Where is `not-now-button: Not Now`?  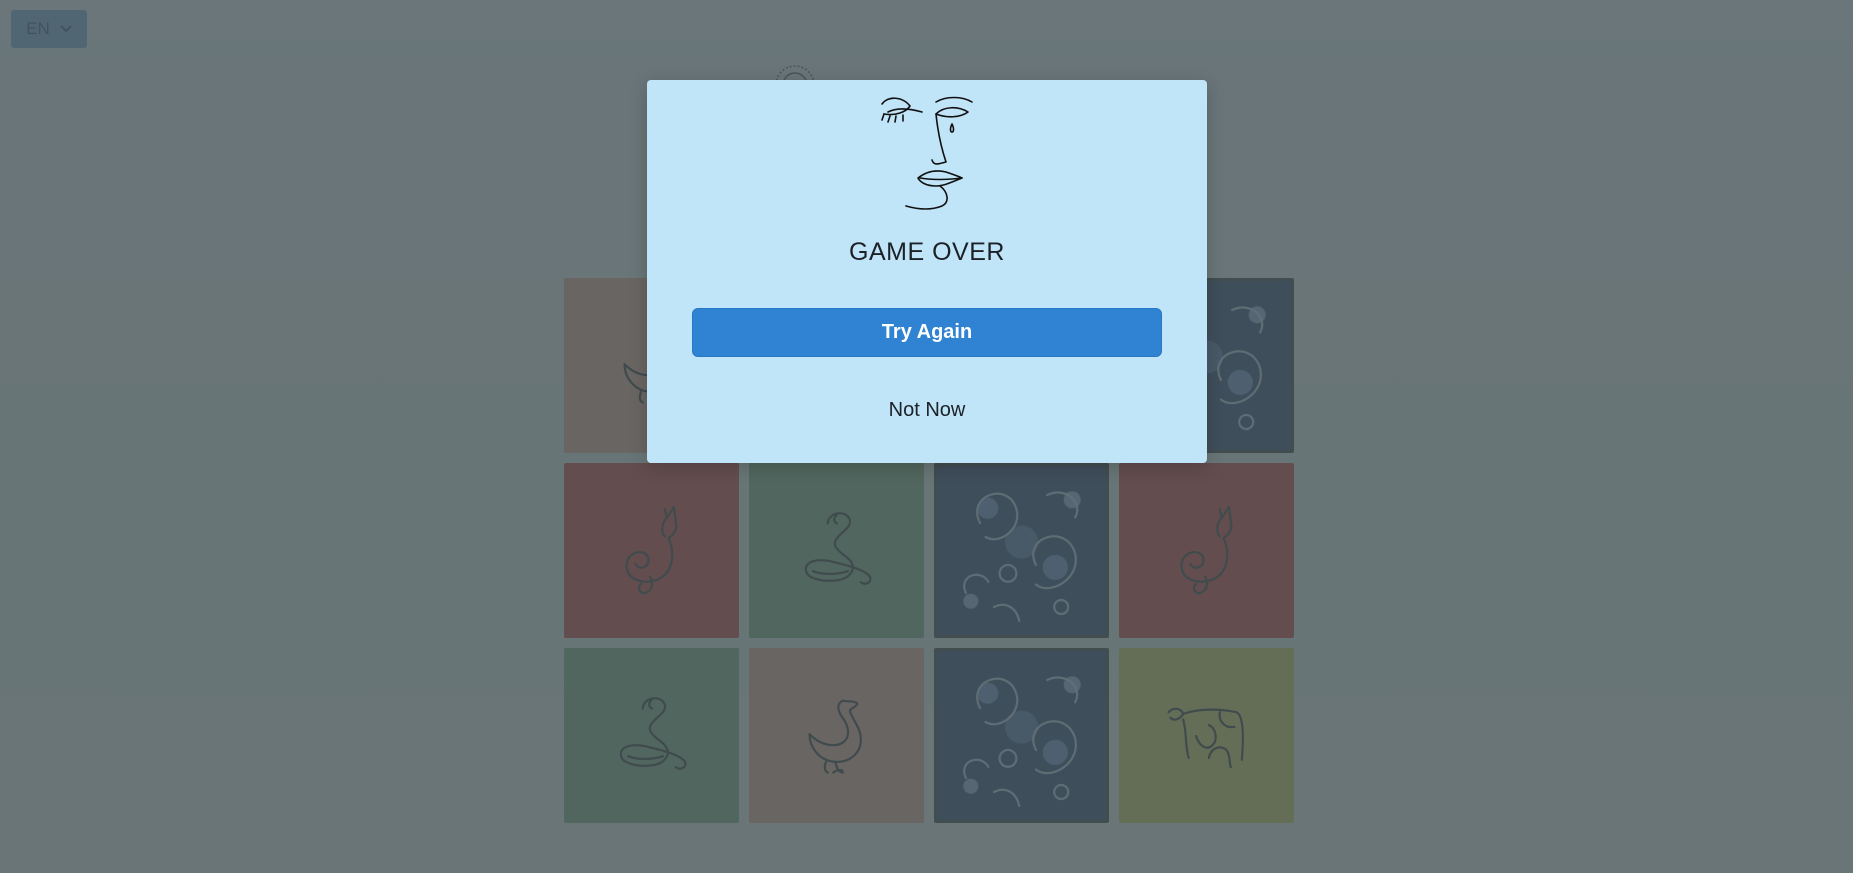 not-now-button: Not Now is located at coordinates (927, 410).